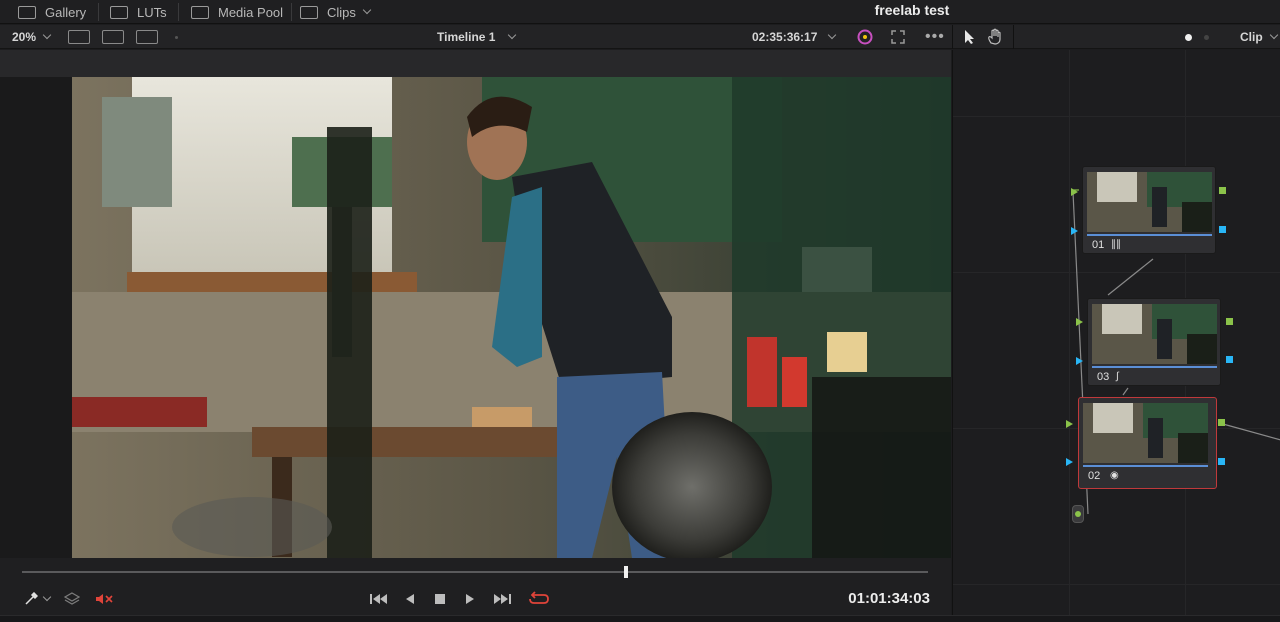  I want to click on speaker-muted-icon, so click(104, 599).